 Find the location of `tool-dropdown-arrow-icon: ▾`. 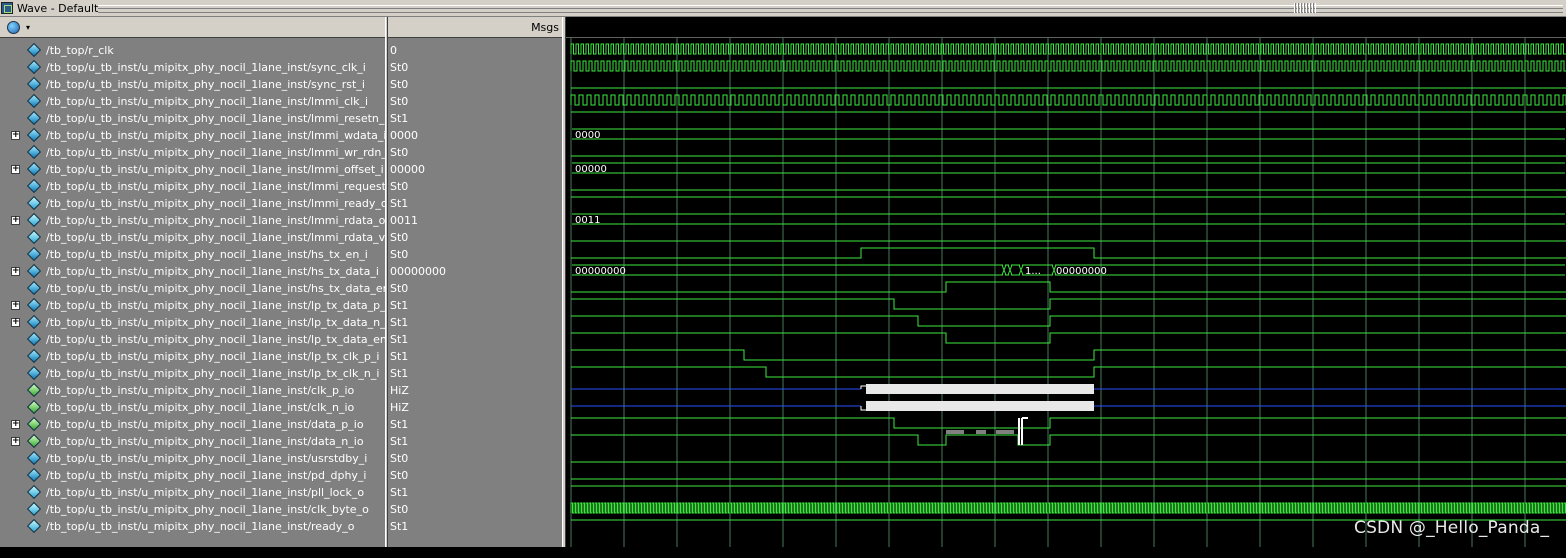

tool-dropdown-arrow-icon: ▾ is located at coordinates (28, 27).